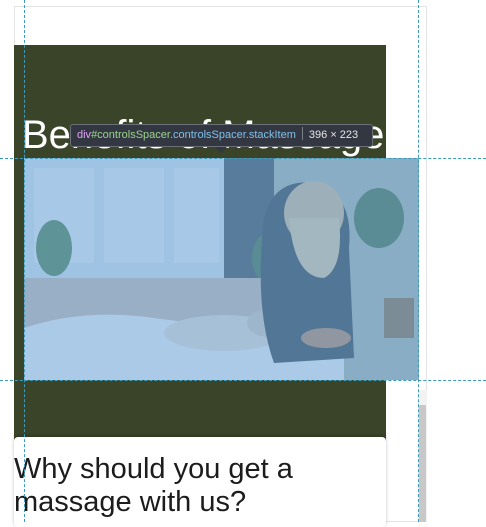  I want to click on tooltip-id: #controlsSpacer, so click(130, 135).